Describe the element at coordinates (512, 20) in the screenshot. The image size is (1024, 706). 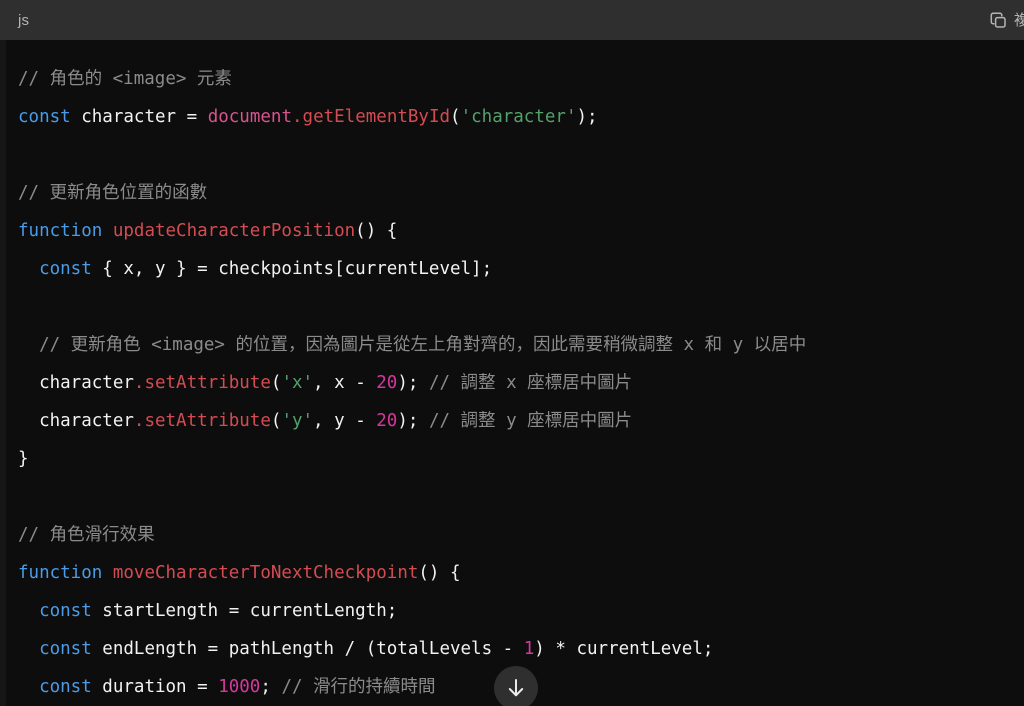
I see `code-block-header: js 複製` at that location.